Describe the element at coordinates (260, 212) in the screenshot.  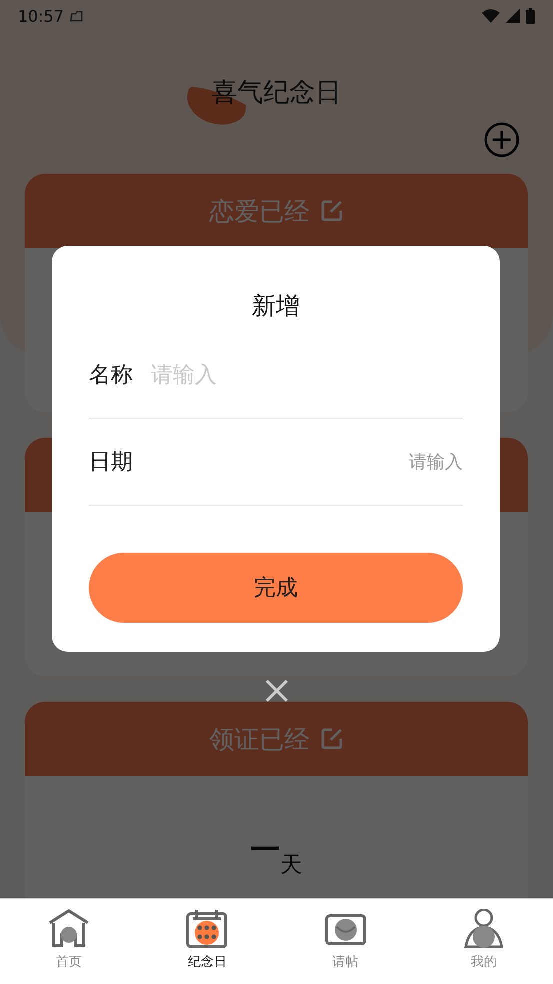
I see `card-title: 恋爱已经` at that location.